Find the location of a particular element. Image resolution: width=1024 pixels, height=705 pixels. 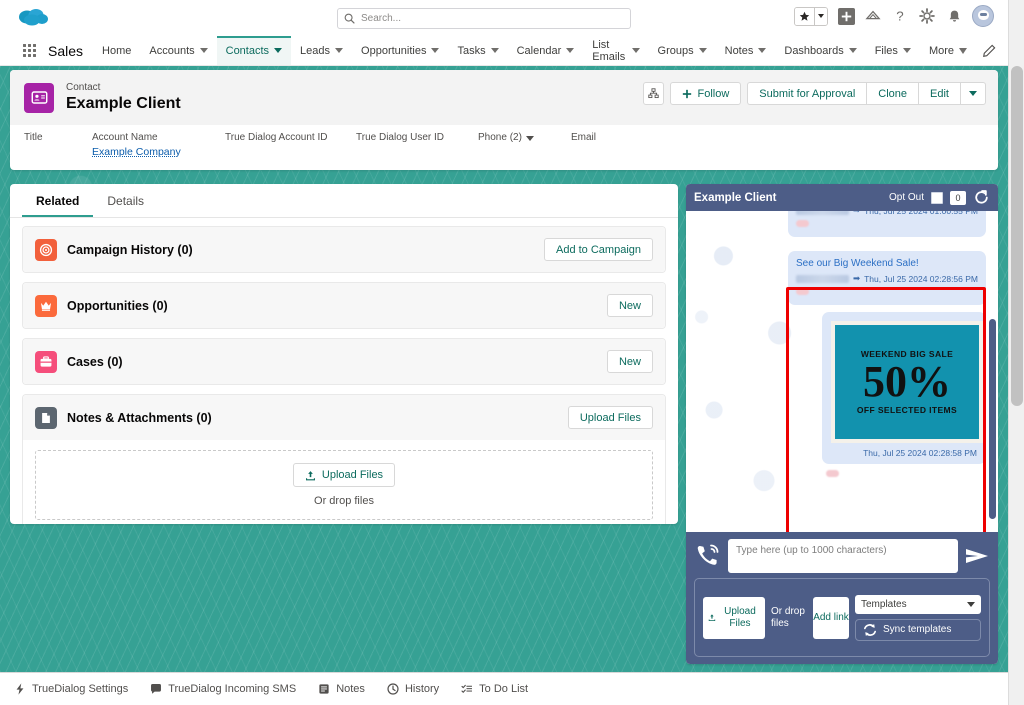

new-opportunity-button: New is located at coordinates (629, 305).